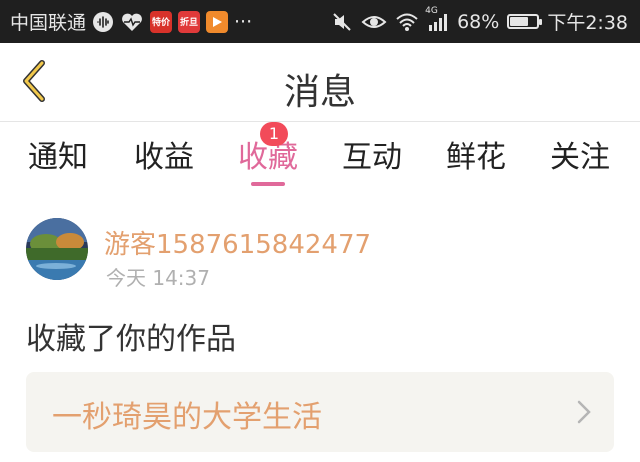 The width and height of the screenshot is (640, 462). What do you see at coordinates (320, 21) in the screenshot?
I see `status-bar: 中国联通 特价 折旦 ··· 4G 68% 下午2:38` at bounding box center [320, 21].